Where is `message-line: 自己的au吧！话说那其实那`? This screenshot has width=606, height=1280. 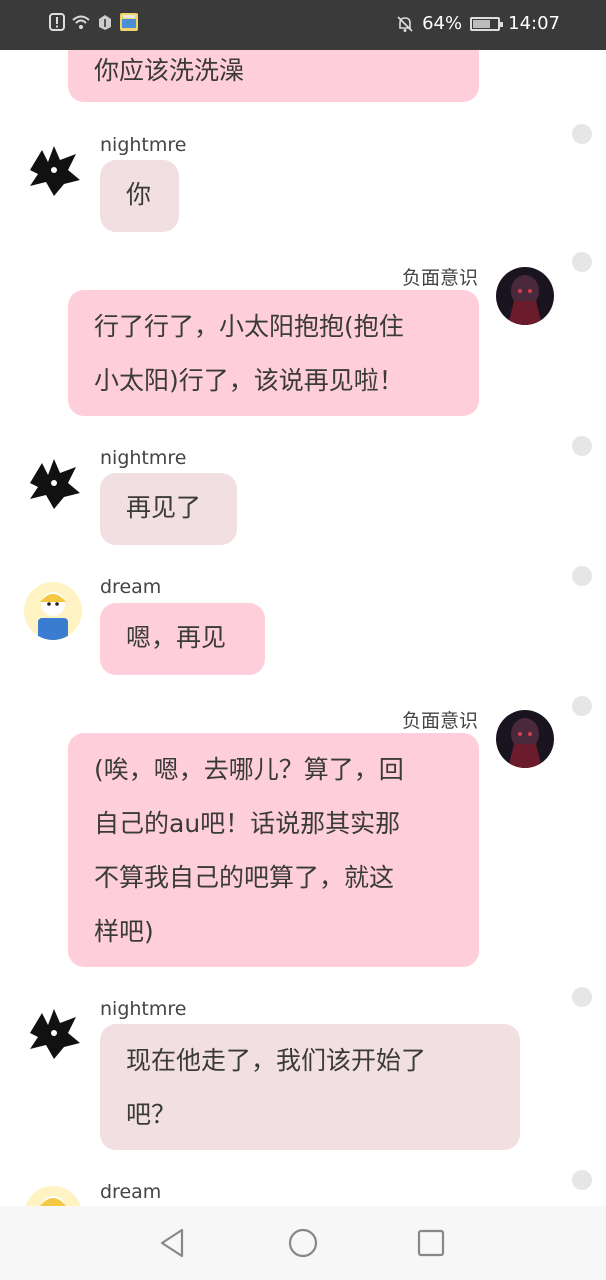 message-line: 自己的au吧！话说那其实那 is located at coordinates (247, 823).